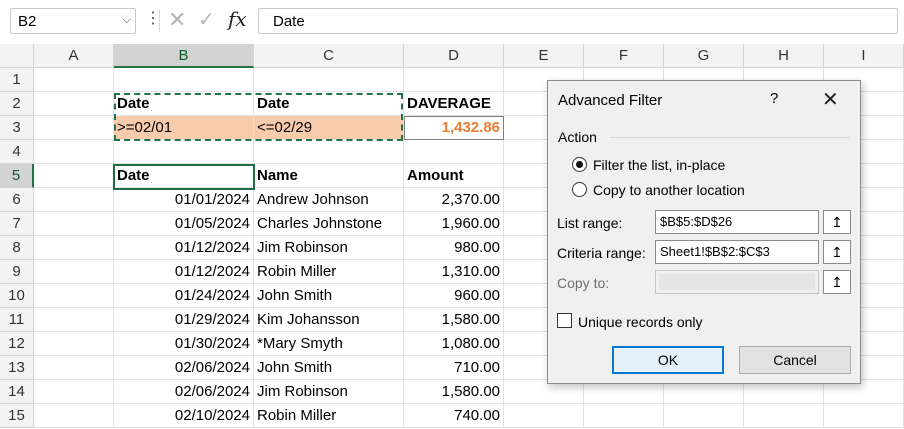 This screenshot has width=904, height=429. Describe the element at coordinates (454, 416) in the screenshot. I see `table-cell-amount: 740.00` at that location.